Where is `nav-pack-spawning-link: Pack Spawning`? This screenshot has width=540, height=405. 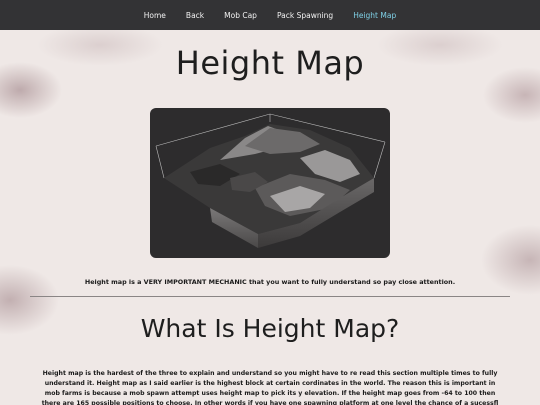
nav-pack-spawning-link: Pack Spawning is located at coordinates (305, 15).